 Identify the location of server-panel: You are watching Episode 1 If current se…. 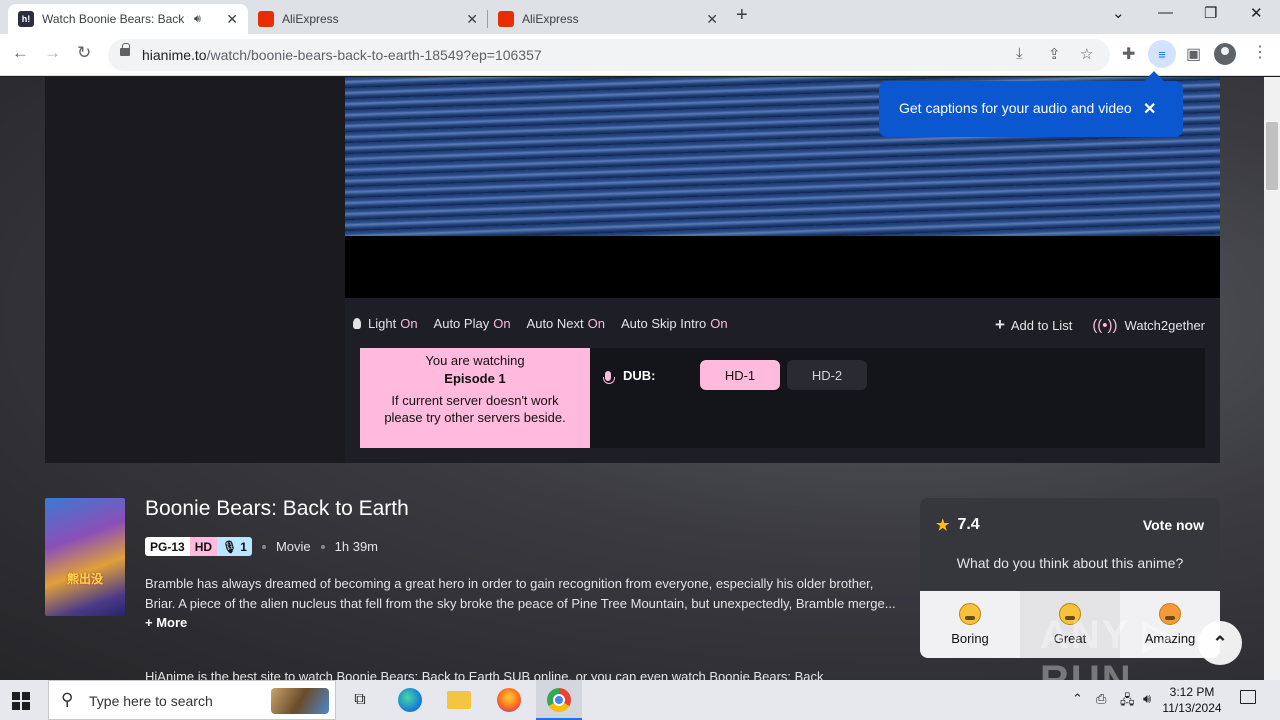
(782, 398).